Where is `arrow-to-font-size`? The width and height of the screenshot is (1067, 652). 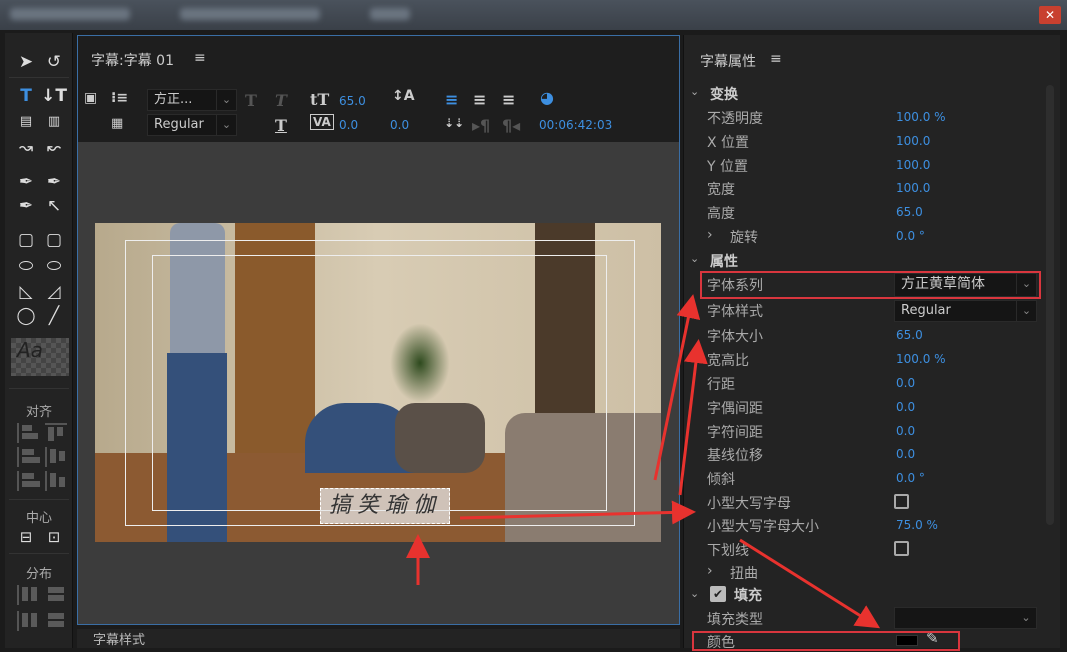 arrow-to-font-size is located at coordinates (693, 417).